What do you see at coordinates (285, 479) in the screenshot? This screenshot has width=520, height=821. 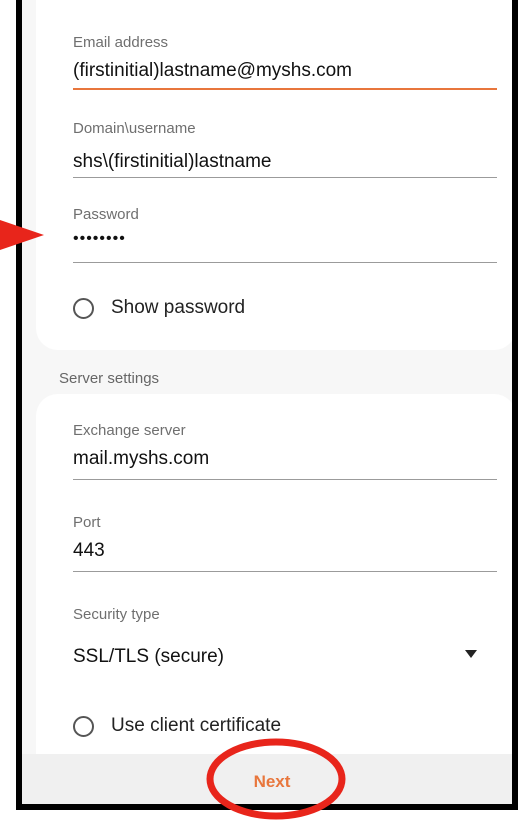 I see `exchange-server-underline` at bounding box center [285, 479].